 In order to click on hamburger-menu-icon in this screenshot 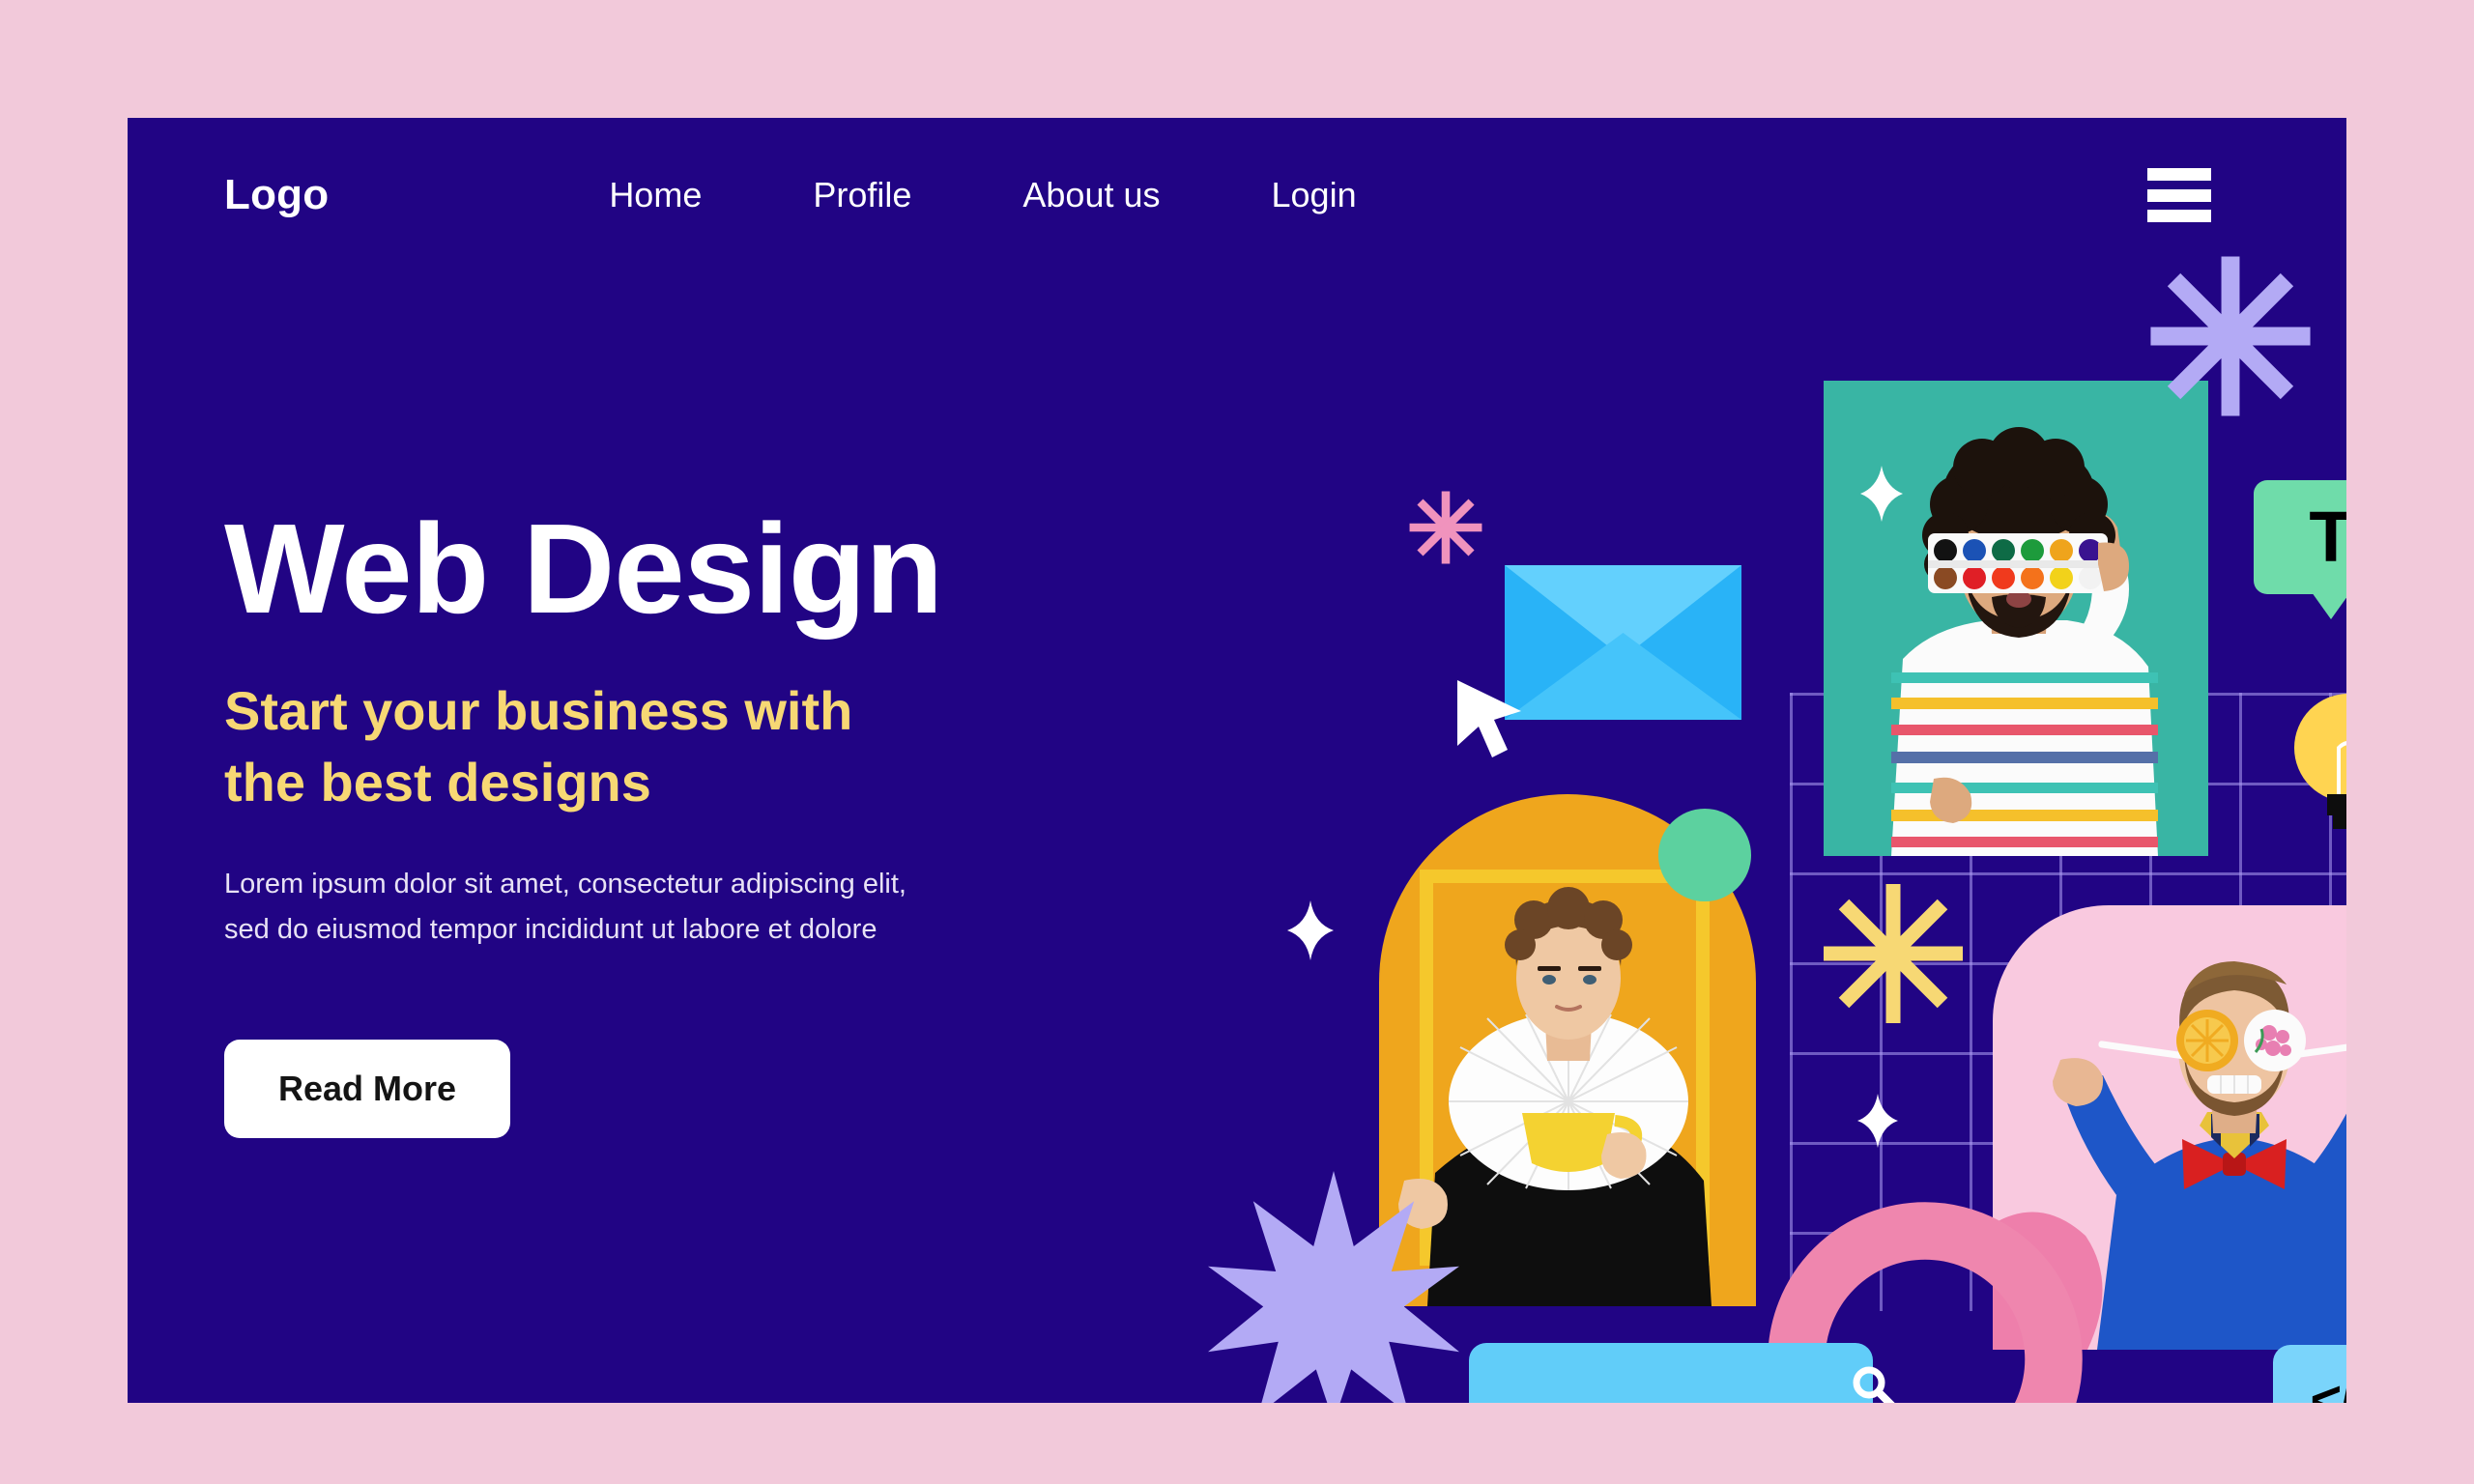, I will do `click(2179, 195)`.